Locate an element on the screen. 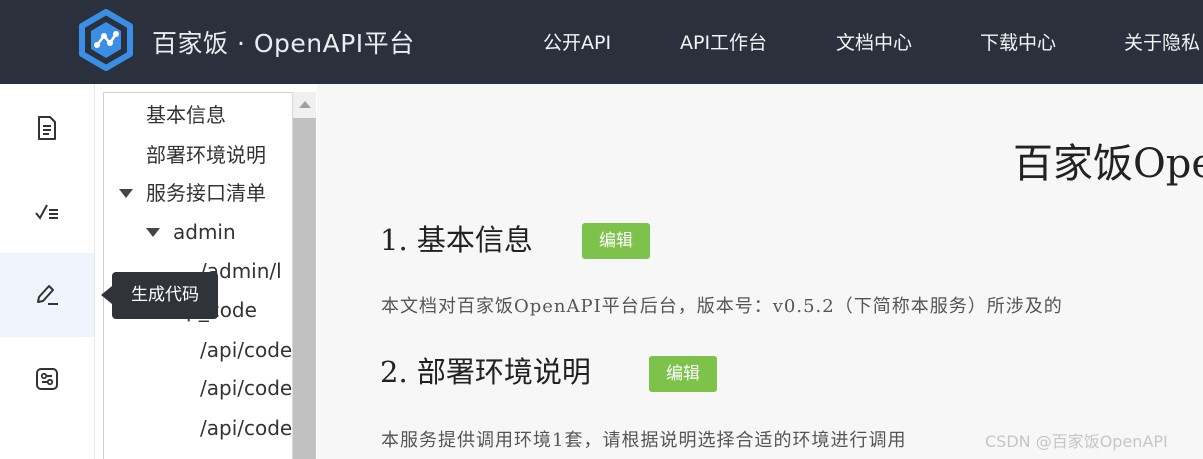  csdn-watermark: CSDN @百家饭OpenAPI is located at coordinates (1076, 441).